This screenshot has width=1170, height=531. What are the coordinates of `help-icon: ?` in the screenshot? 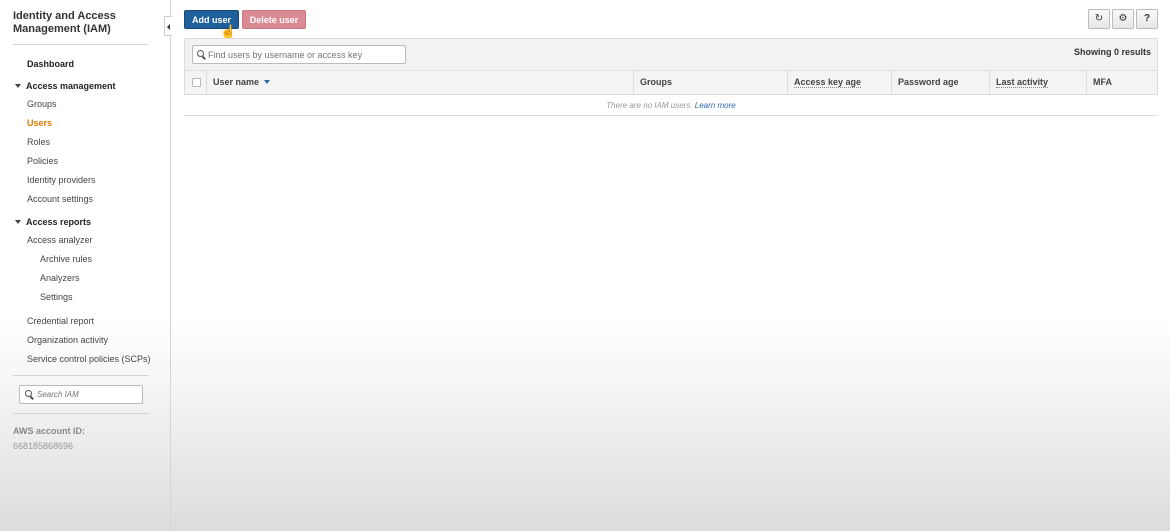 It's located at (1147, 18).